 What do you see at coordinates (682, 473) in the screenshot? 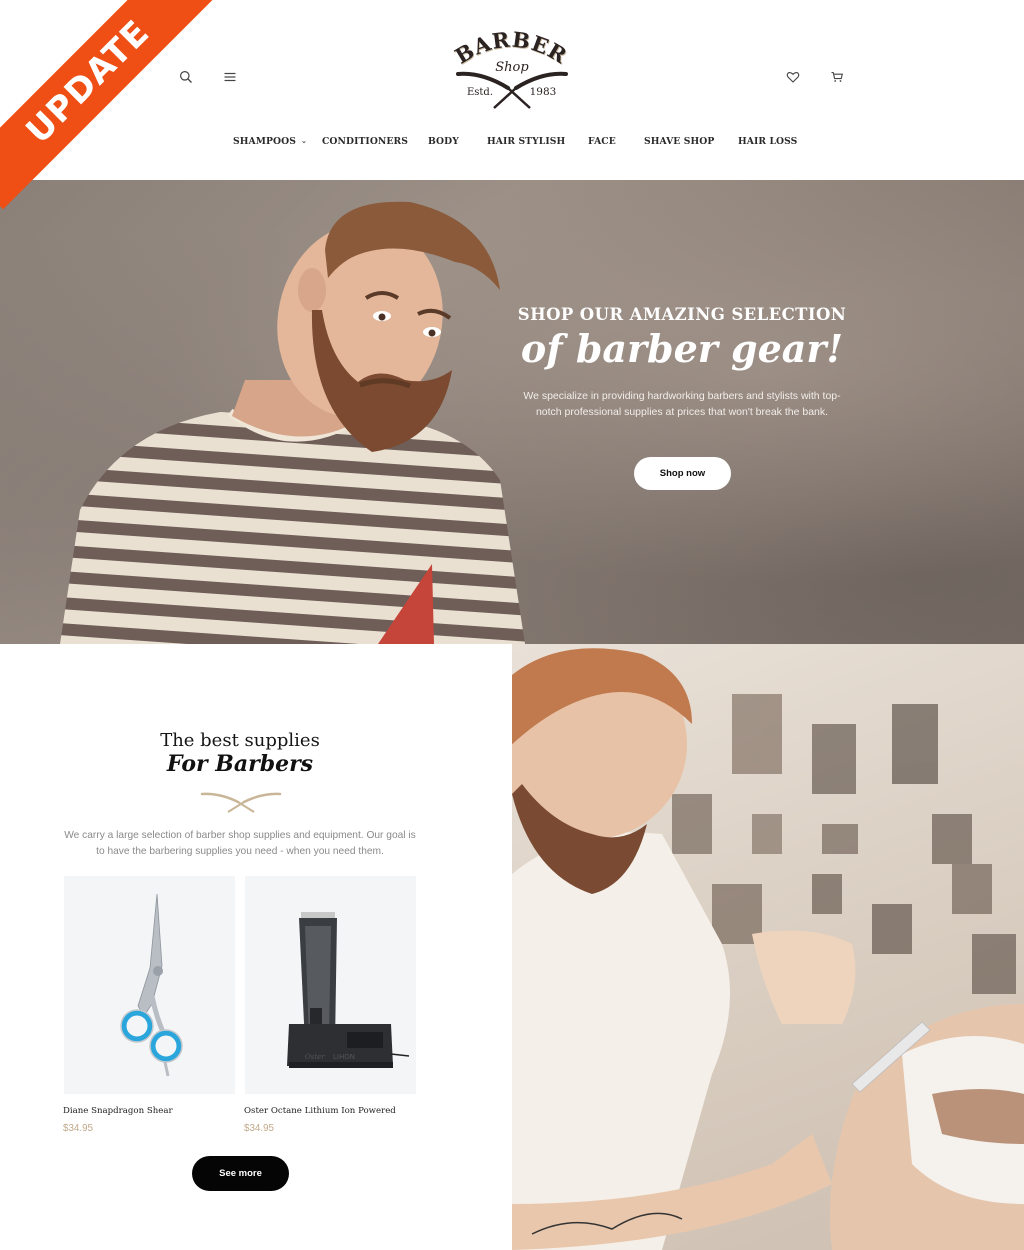
I see `shop-now-button: Shop now` at bounding box center [682, 473].